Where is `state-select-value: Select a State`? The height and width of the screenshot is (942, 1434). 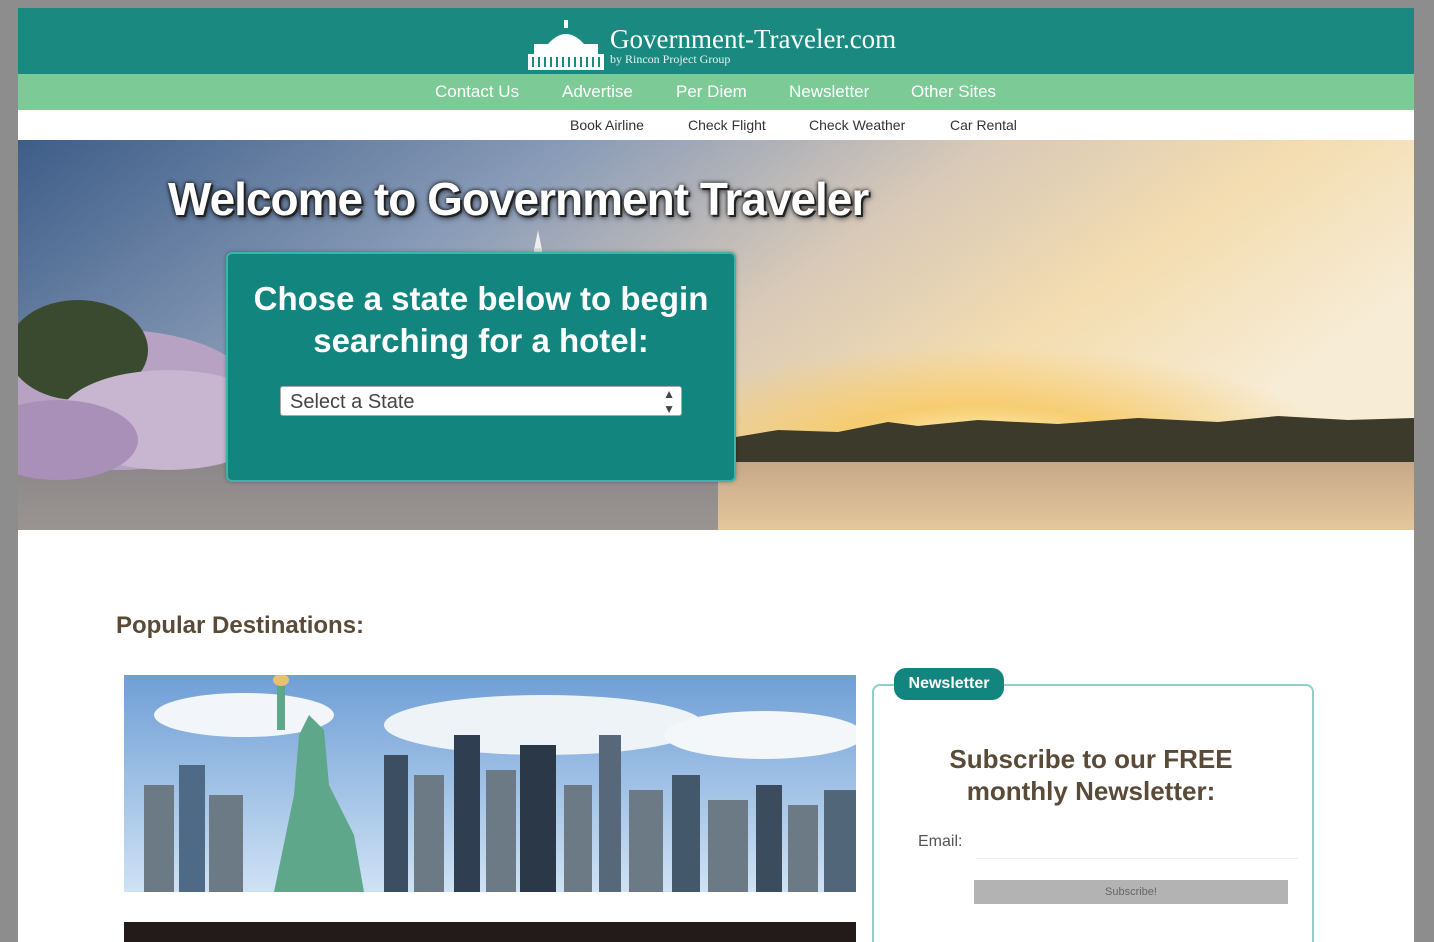 state-select-value: Select a State is located at coordinates (352, 402).